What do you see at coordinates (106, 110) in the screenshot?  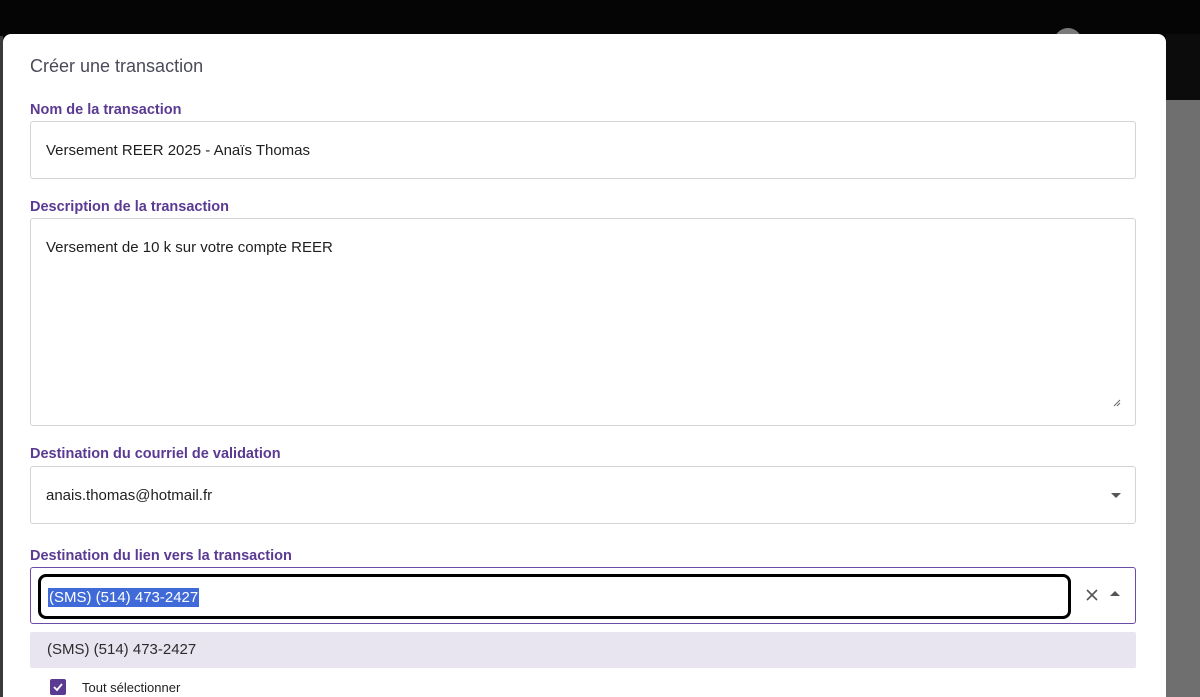 I see `name-label: Nom de la transaction` at bounding box center [106, 110].